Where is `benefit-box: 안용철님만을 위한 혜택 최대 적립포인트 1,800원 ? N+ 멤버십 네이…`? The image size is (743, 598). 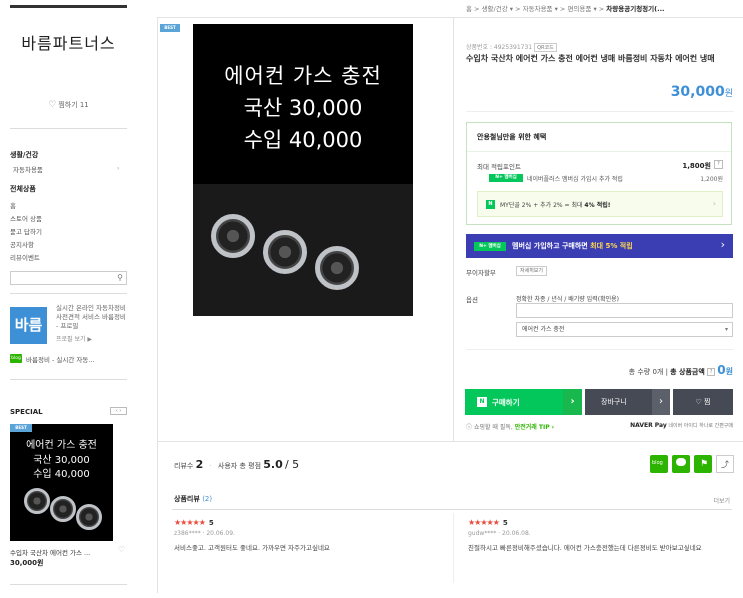
benefit-box: 안용철님만을 위한 혜택 최대 적립포인트 1,800원 ? N+ 멤버십 네이… is located at coordinates (599, 173).